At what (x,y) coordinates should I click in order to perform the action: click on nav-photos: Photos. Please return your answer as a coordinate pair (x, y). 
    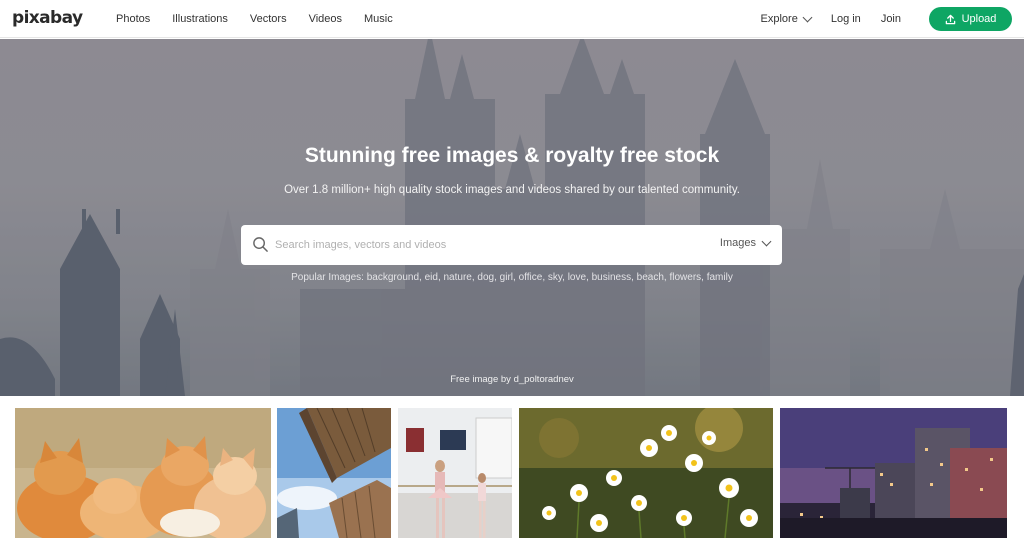
    Looking at the image, I should click on (133, 19).